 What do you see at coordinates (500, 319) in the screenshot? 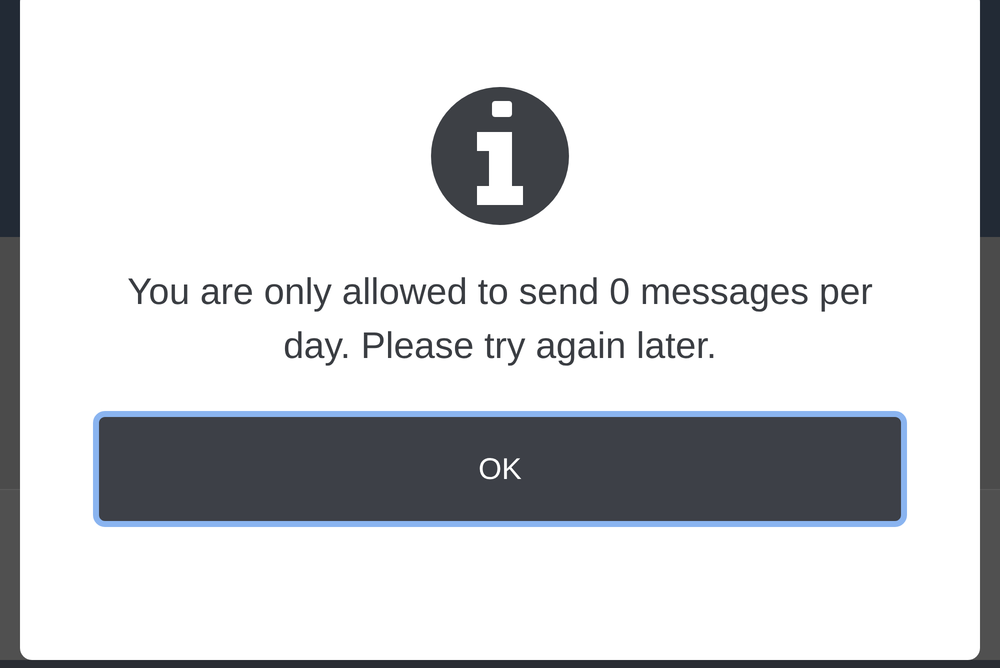
I see `dialog-message: You are only allowed to send 0 messages per day. Please try again later.` at bounding box center [500, 319].